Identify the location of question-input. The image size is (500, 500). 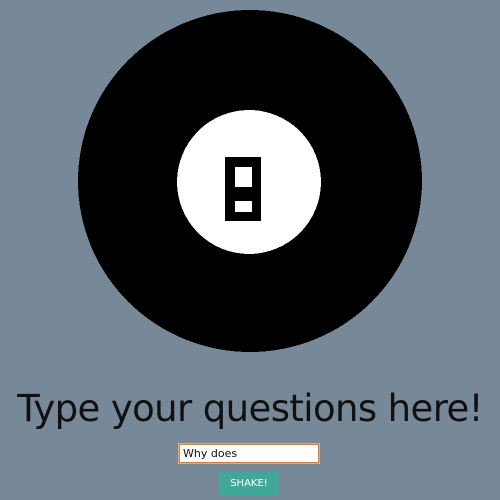
(249, 453).